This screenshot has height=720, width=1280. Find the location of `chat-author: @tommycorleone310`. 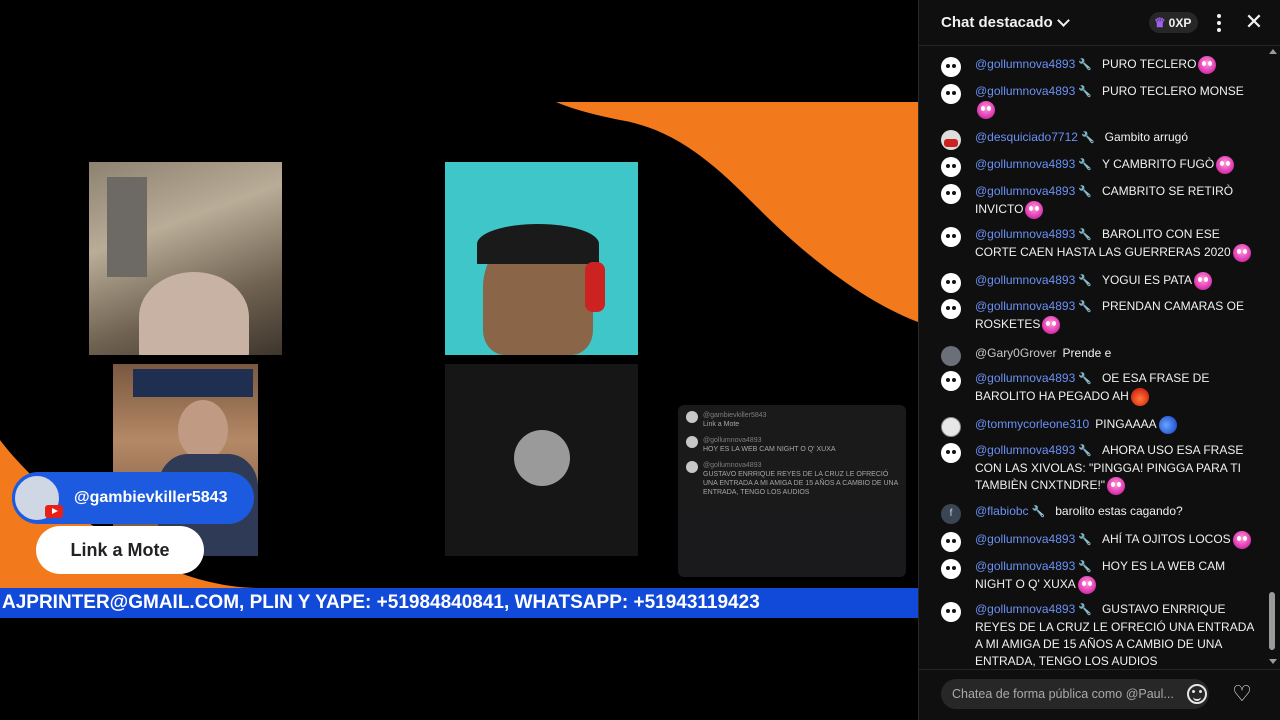

chat-author: @tommycorleone310 is located at coordinates (1032, 424).